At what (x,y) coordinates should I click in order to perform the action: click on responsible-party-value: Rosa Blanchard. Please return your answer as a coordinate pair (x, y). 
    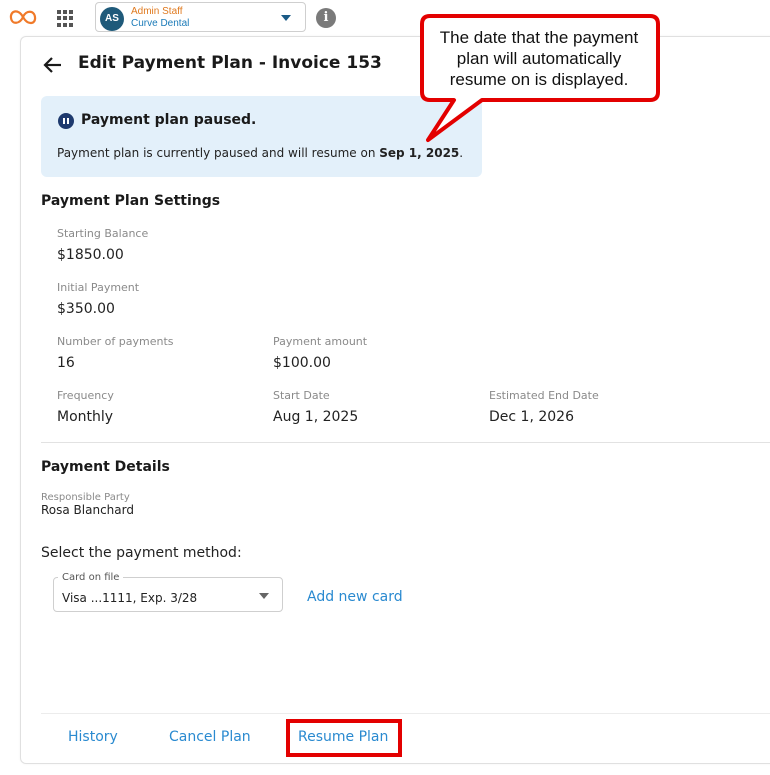
    Looking at the image, I should click on (87, 510).